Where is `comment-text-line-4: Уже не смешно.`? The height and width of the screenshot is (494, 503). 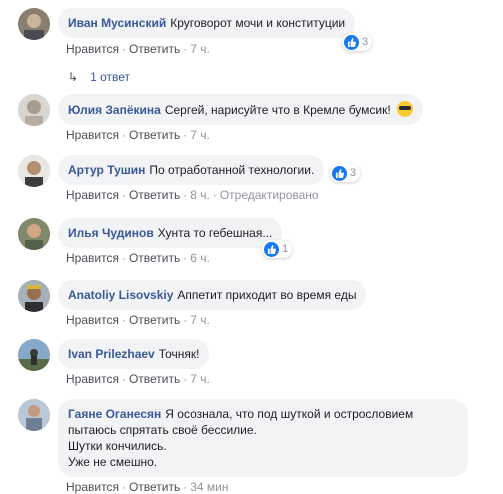 comment-text-line-4: Уже не смешно. is located at coordinates (113, 462).